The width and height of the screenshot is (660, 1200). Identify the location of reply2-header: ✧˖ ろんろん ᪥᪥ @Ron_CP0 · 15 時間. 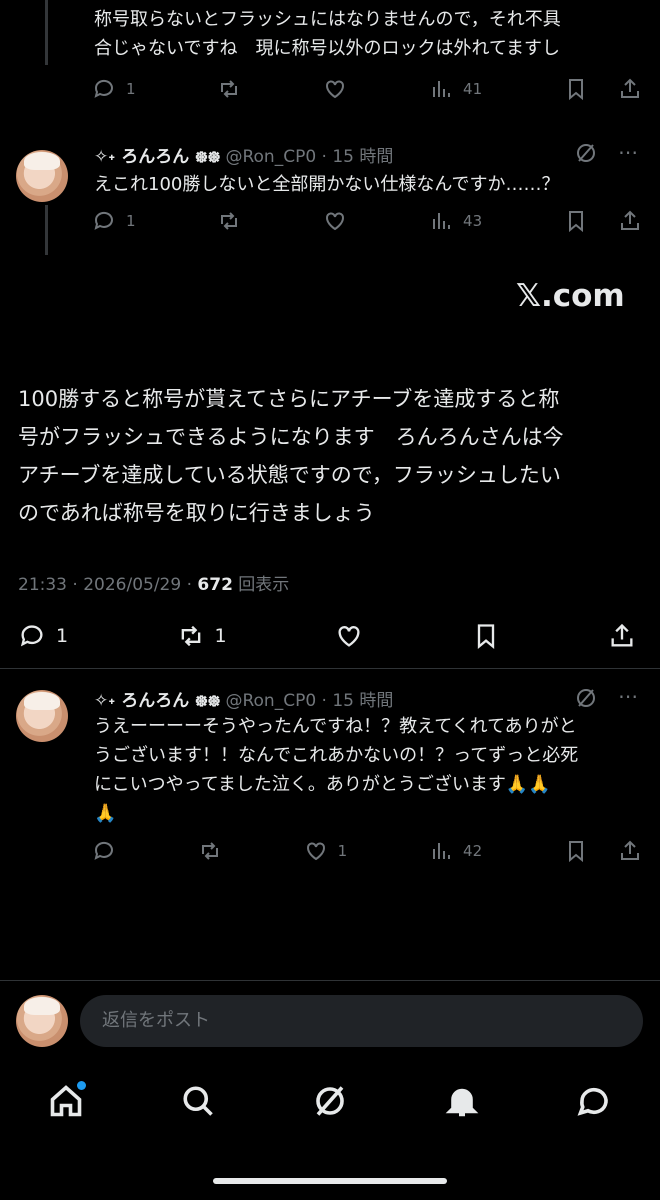
(364, 698).